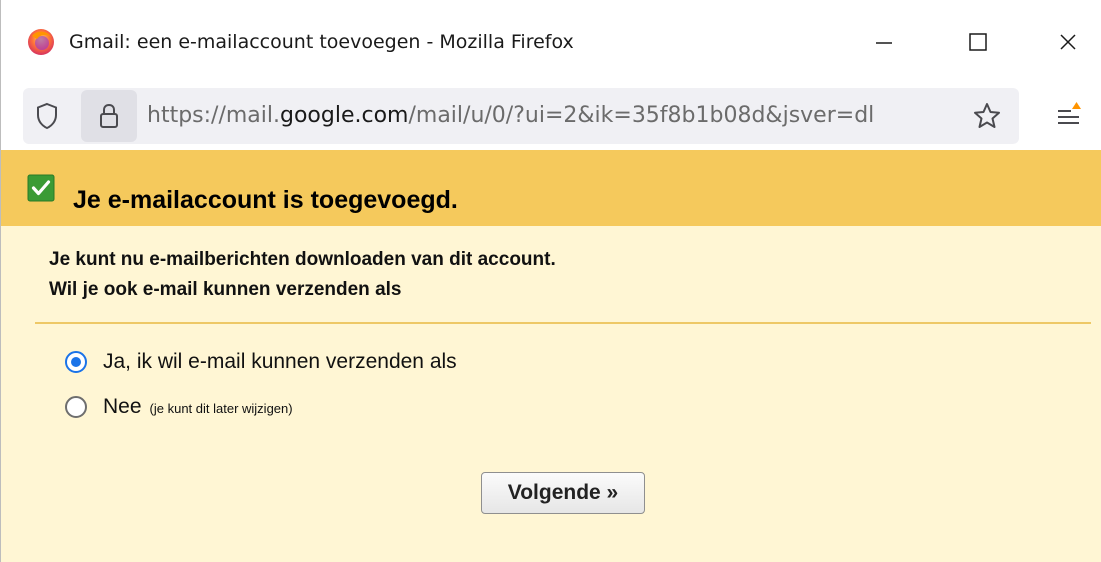 The height and width of the screenshot is (562, 1101). I want to click on close-button, so click(1068, 42).